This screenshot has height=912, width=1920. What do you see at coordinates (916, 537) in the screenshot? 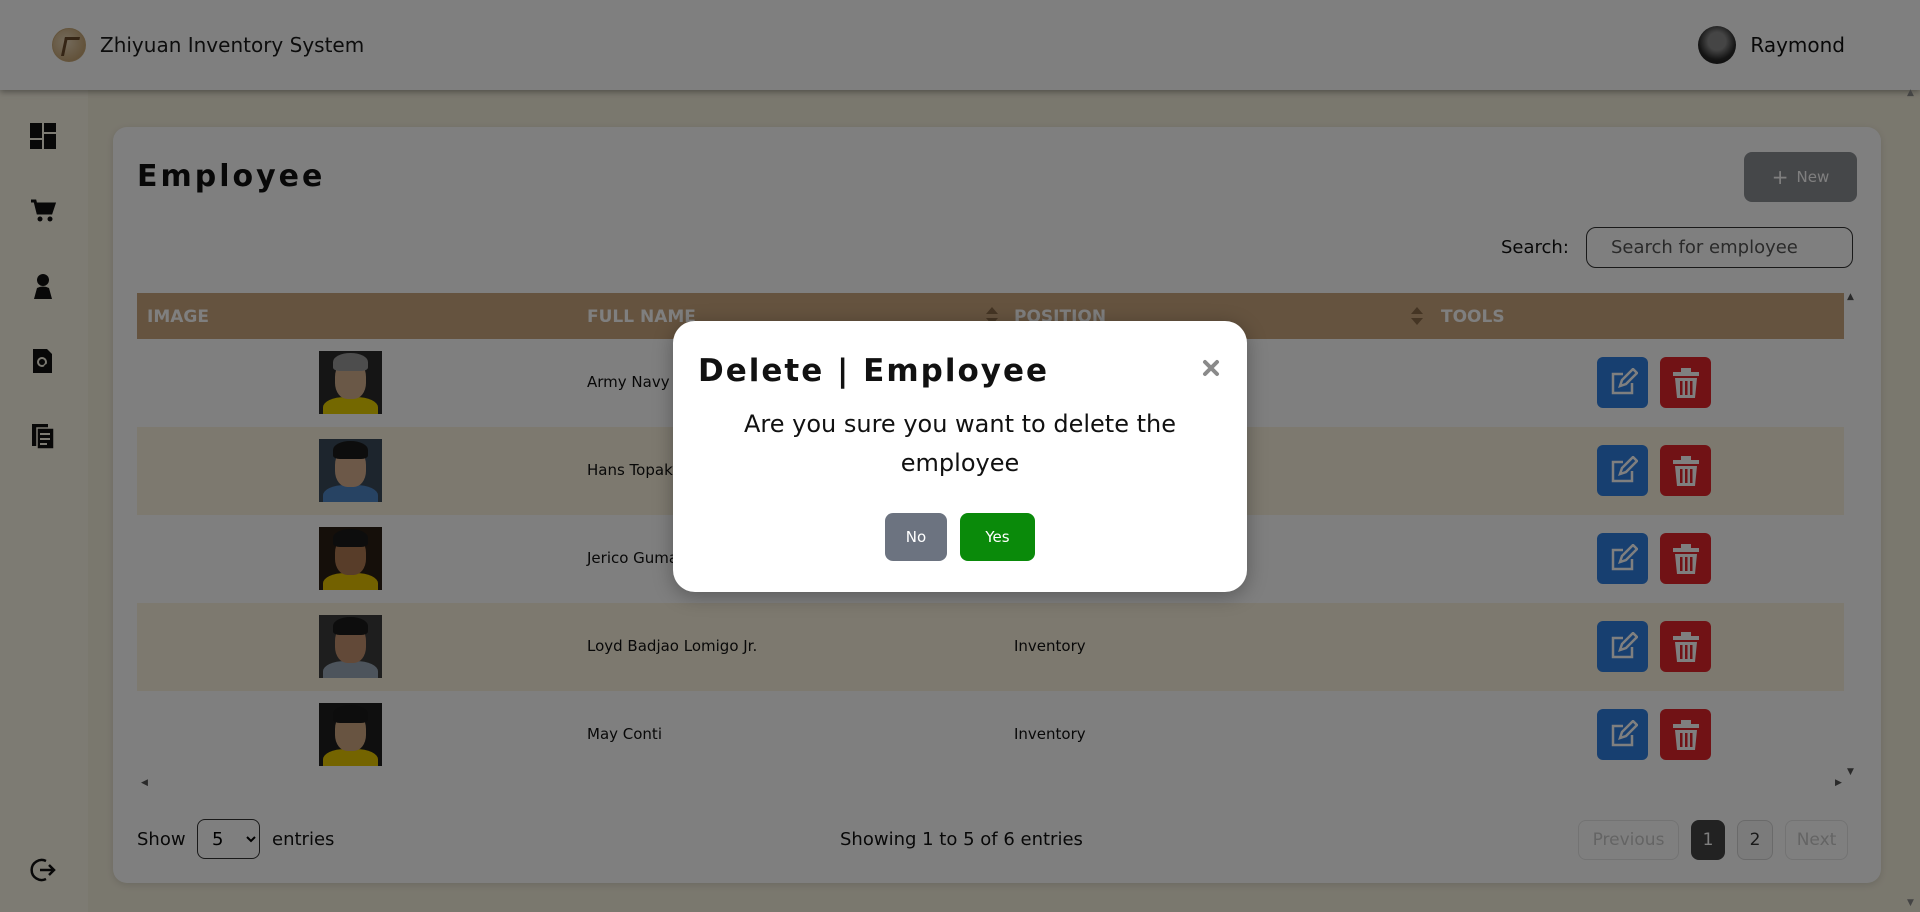
I see `no-button: No` at bounding box center [916, 537].